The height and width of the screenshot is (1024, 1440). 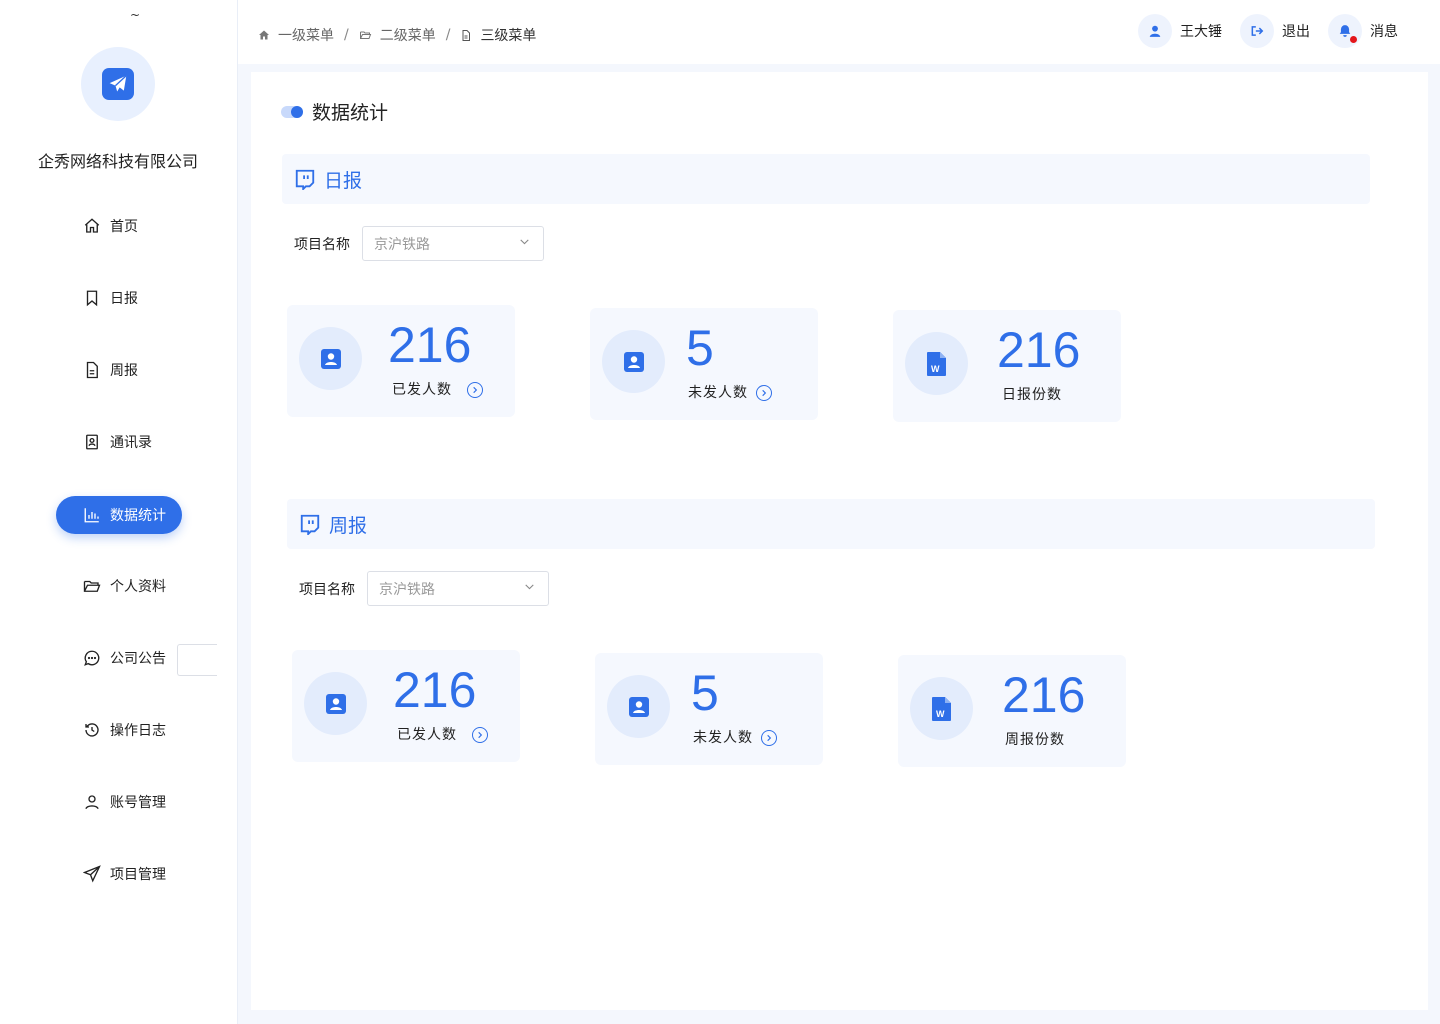 I want to click on sidebar-item-daily: 日报, so click(x=119, y=298).